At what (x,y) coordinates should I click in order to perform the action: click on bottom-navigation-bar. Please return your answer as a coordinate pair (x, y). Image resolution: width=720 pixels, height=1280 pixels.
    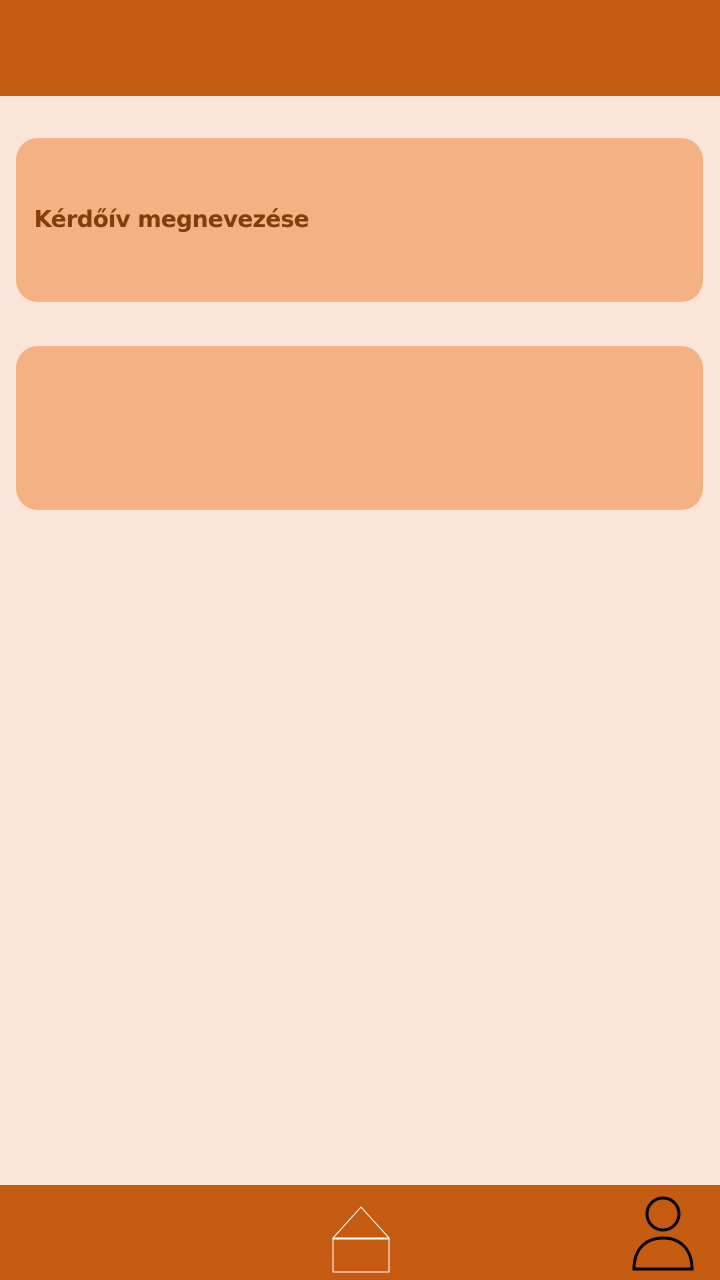
    Looking at the image, I should click on (360, 1232).